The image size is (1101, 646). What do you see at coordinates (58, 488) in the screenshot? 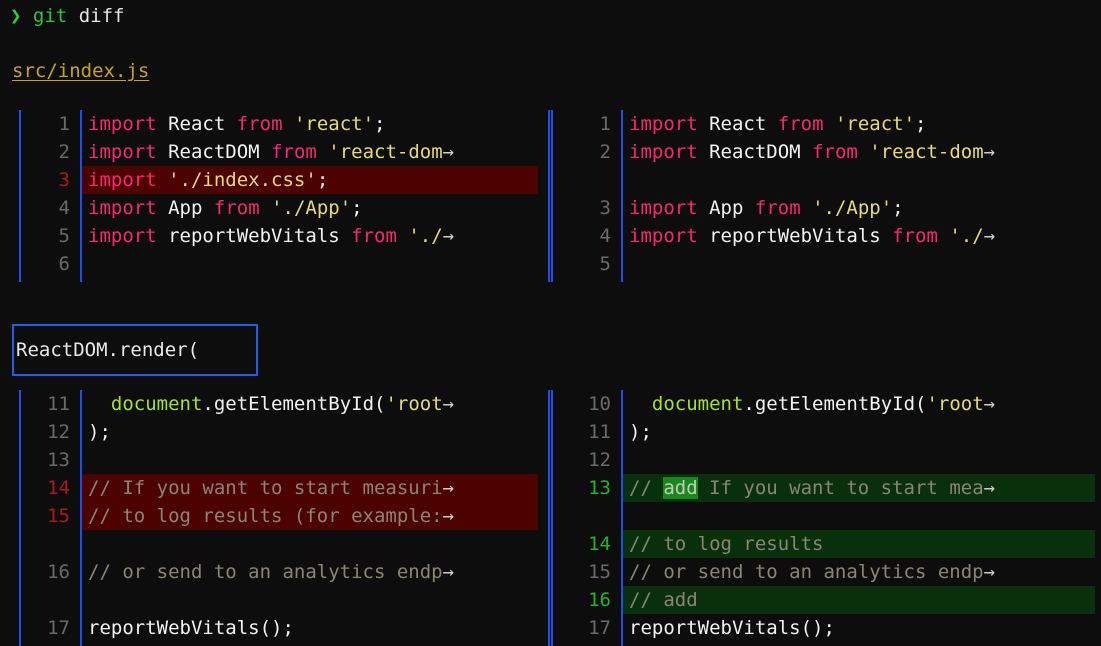
I see `line-number: 14` at bounding box center [58, 488].